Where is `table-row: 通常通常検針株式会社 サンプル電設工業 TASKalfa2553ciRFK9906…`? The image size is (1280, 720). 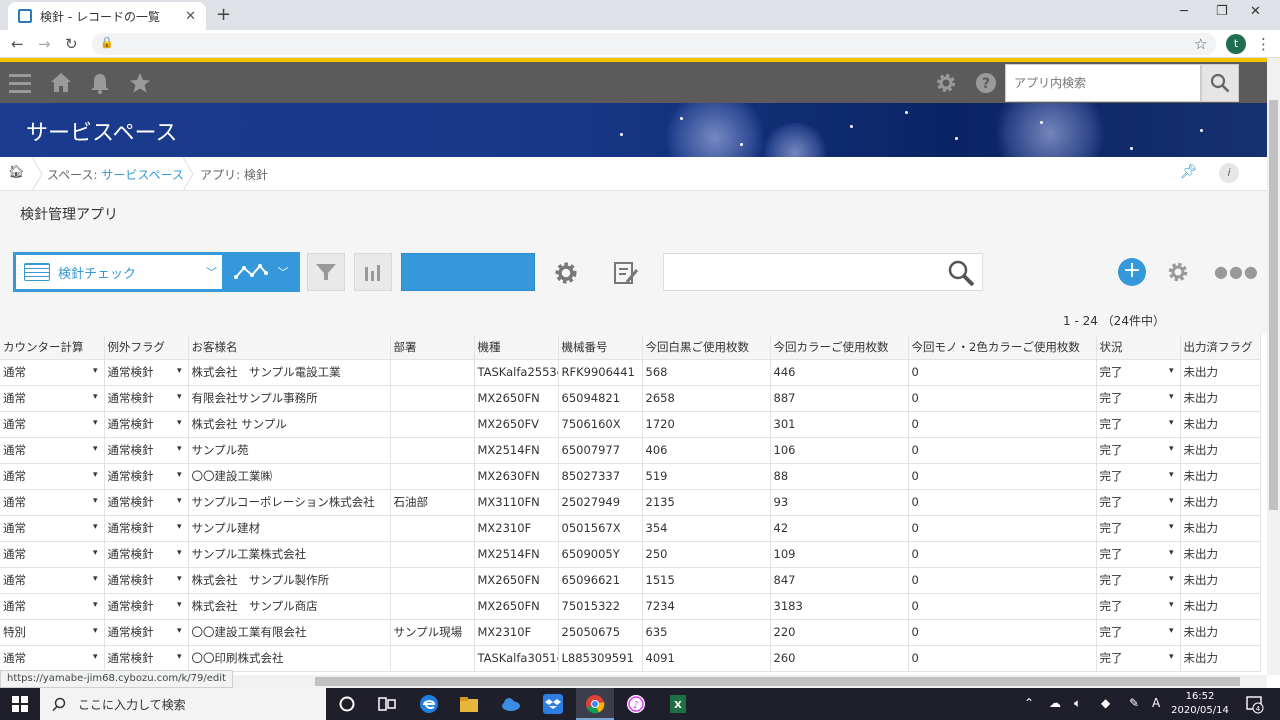
table-row: 通常通常検針株式会社 サンプル電設工業 TASKalfa2553ciRFK9906… is located at coordinates (630, 372).